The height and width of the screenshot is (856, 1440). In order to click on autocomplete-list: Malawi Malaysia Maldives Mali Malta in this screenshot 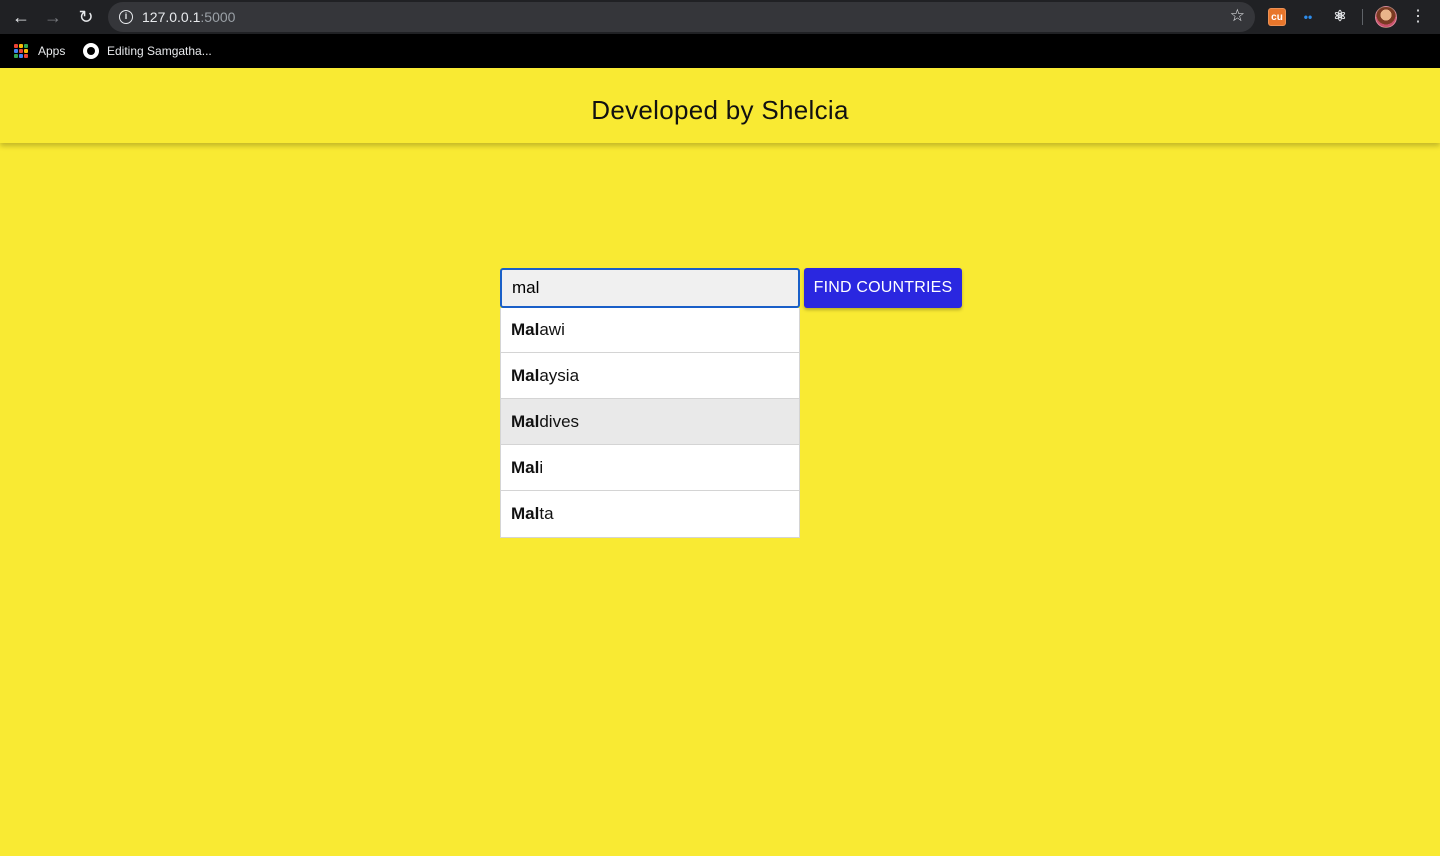, I will do `click(650, 423)`.